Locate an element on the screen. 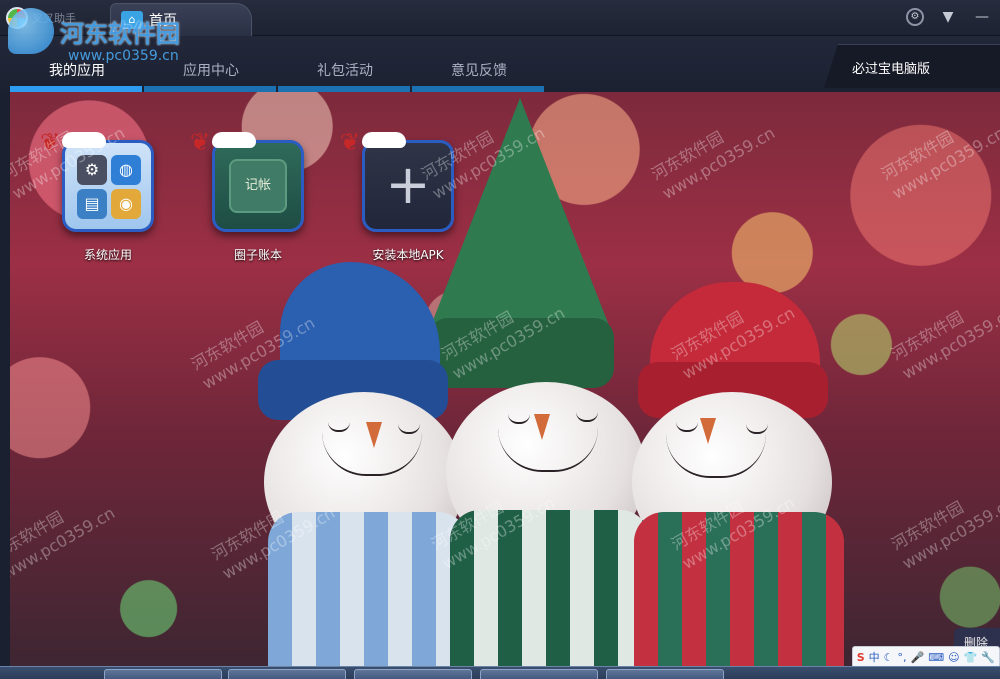  camera-icon: ◉ is located at coordinates (126, 204).